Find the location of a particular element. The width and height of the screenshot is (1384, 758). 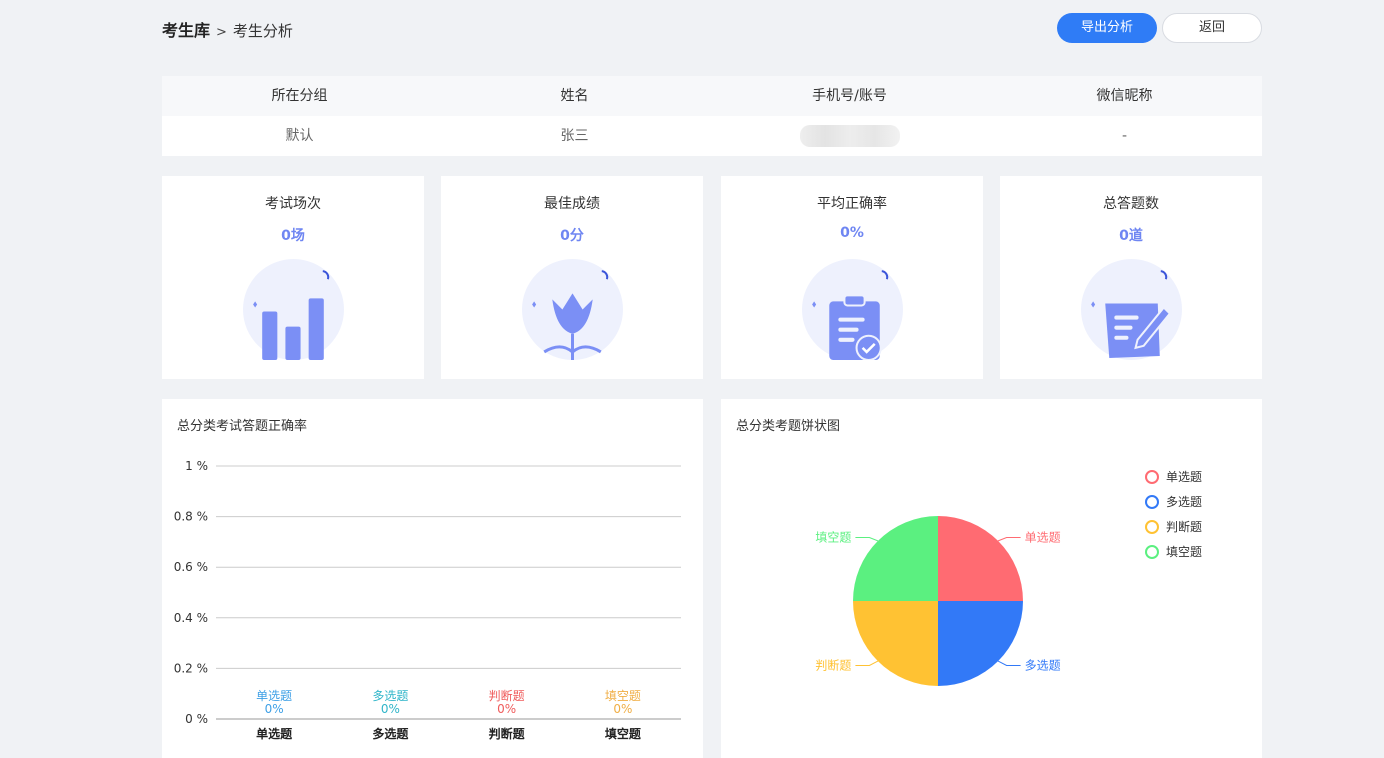

stat-card-best-score: 最佳成绩 0分 is located at coordinates (572, 277).